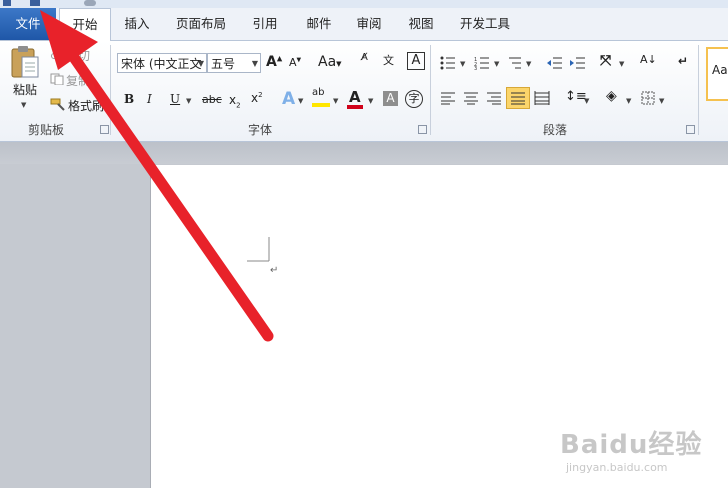 This screenshot has width=728, height=488. What do you see at coordinates (631, 445) in the screenshot?
I see `watermark-brand: Baidu经验` at bounding box center [631, 445].